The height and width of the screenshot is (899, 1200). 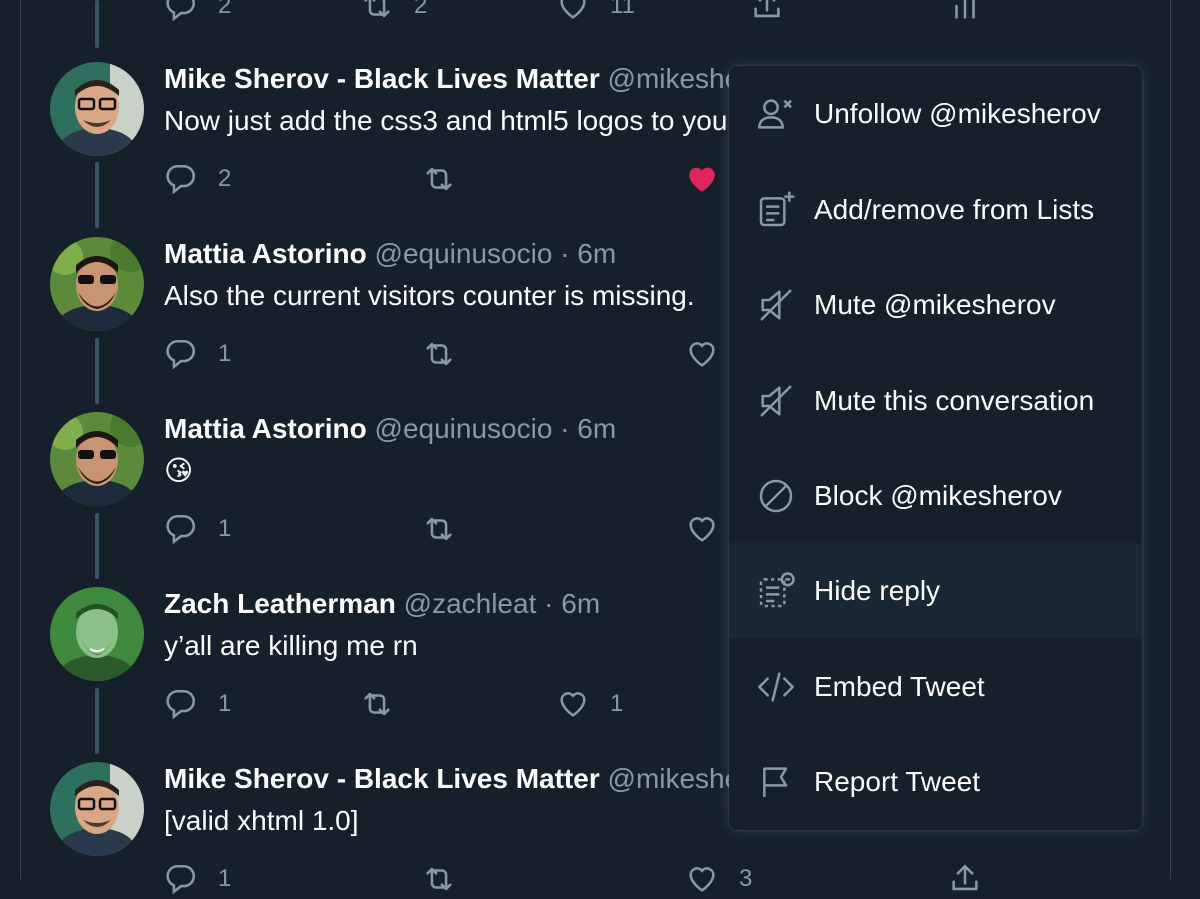 I want to click on menu-item-mute-user: Mute @mikesherov, so click(x=935, y=304).